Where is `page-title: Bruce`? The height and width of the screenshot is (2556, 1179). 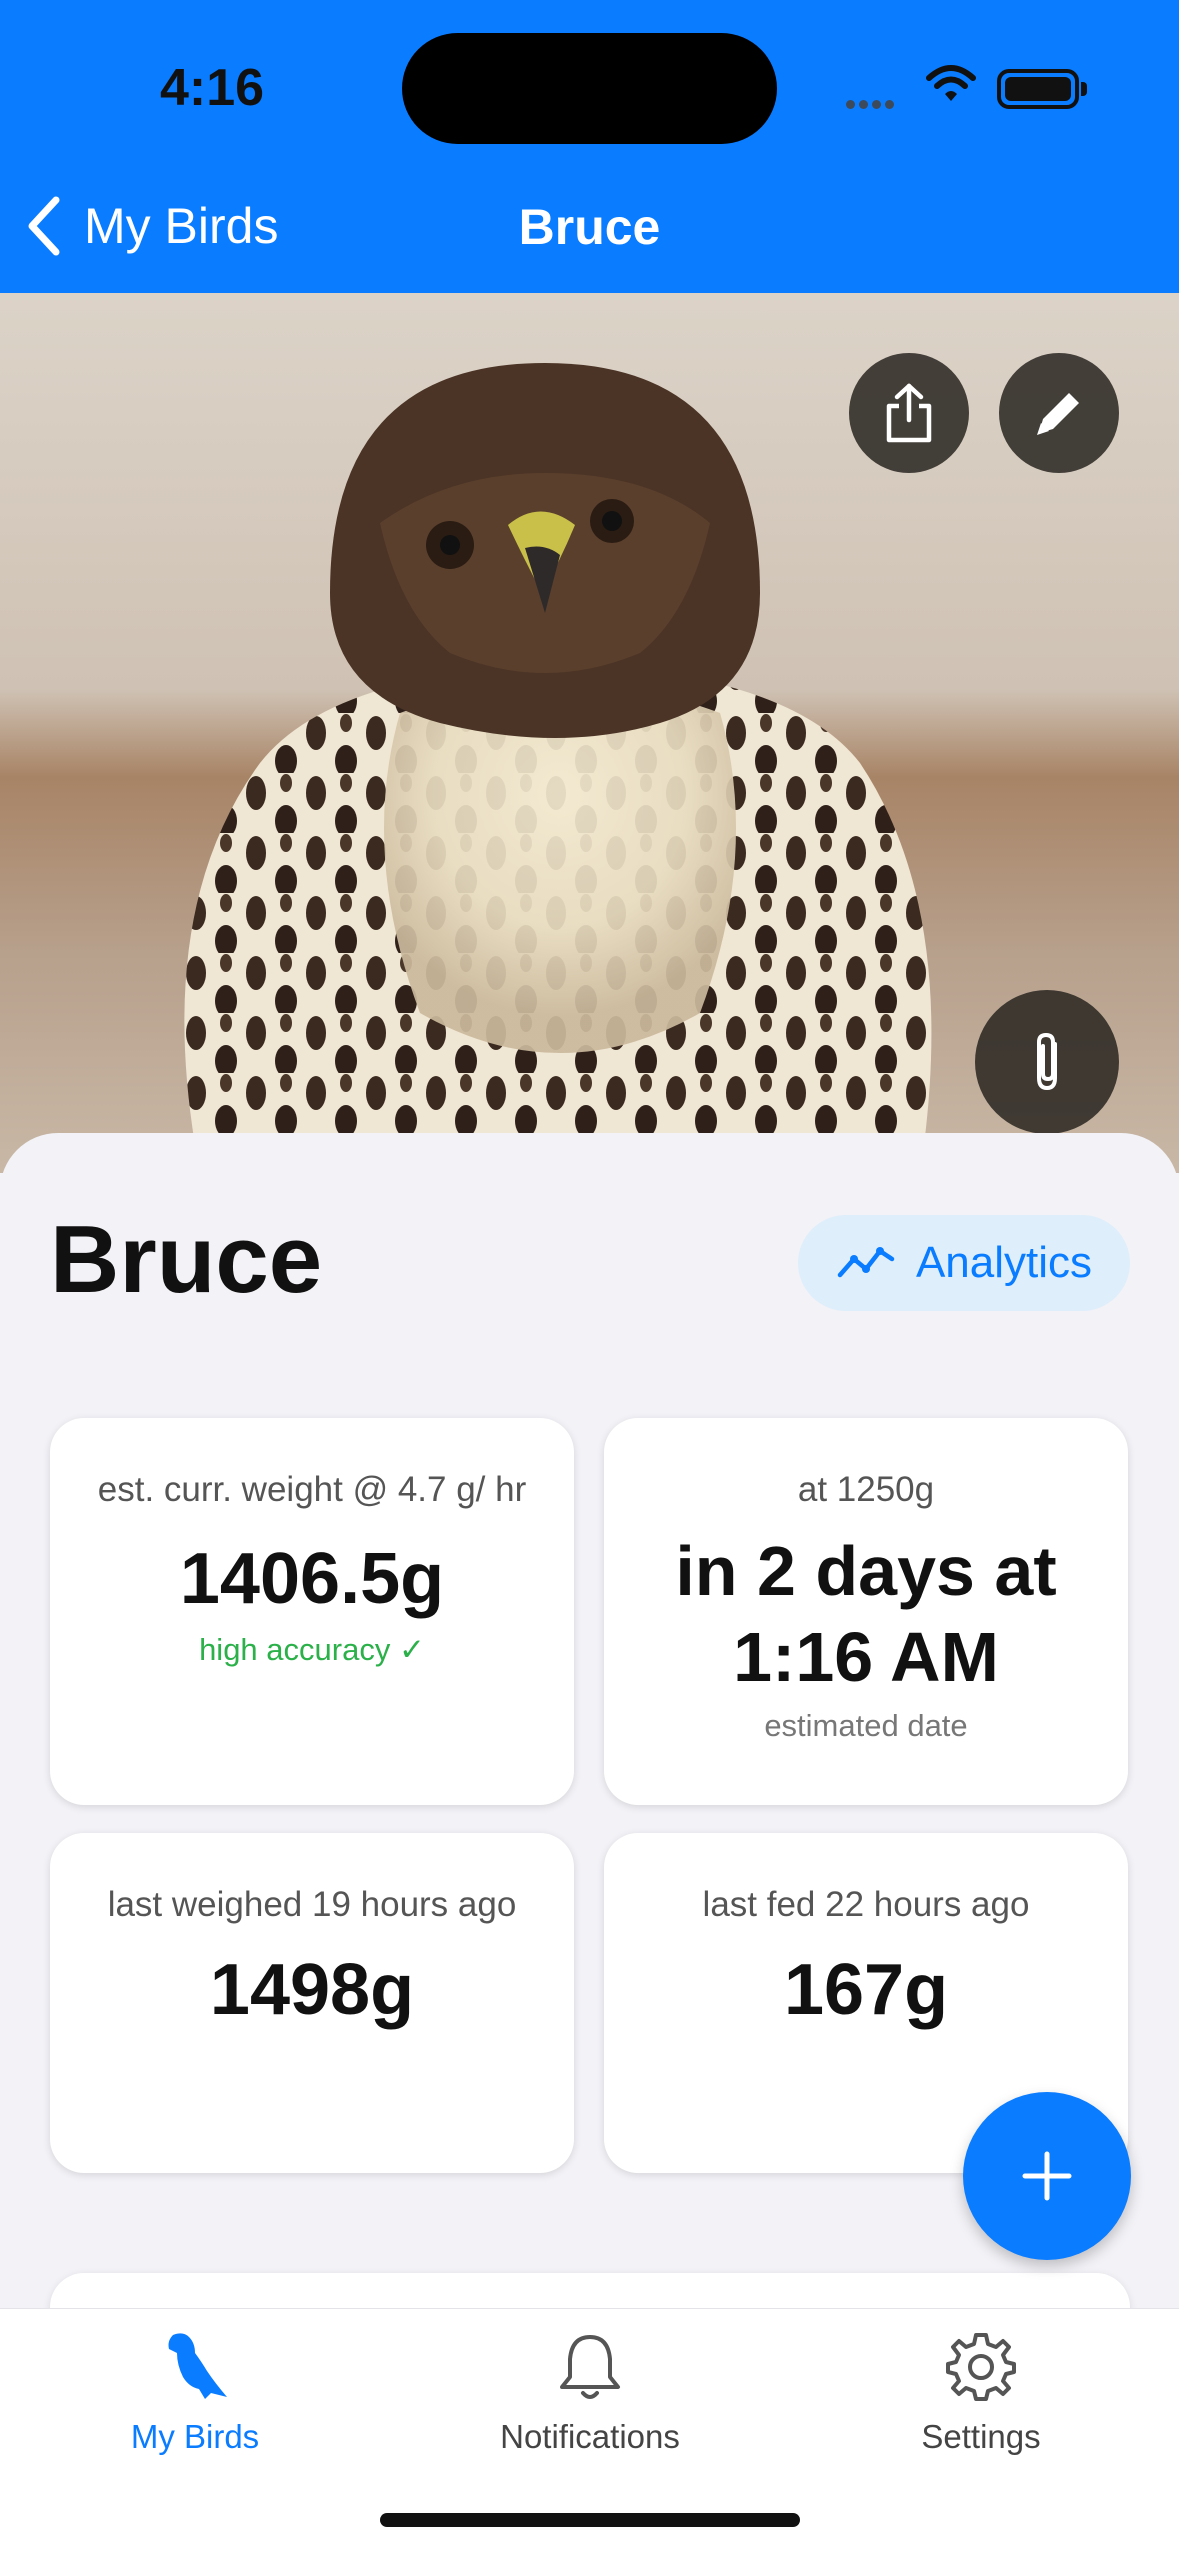
page-title: Bruce is located at coordinates (589, 227).